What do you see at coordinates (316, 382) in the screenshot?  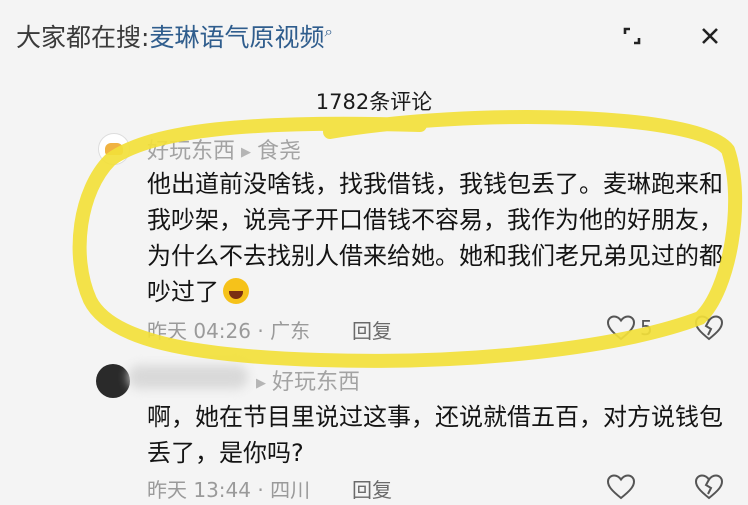 I see `reply-to-name: 好玩东西` at bounding box center [316, 382].